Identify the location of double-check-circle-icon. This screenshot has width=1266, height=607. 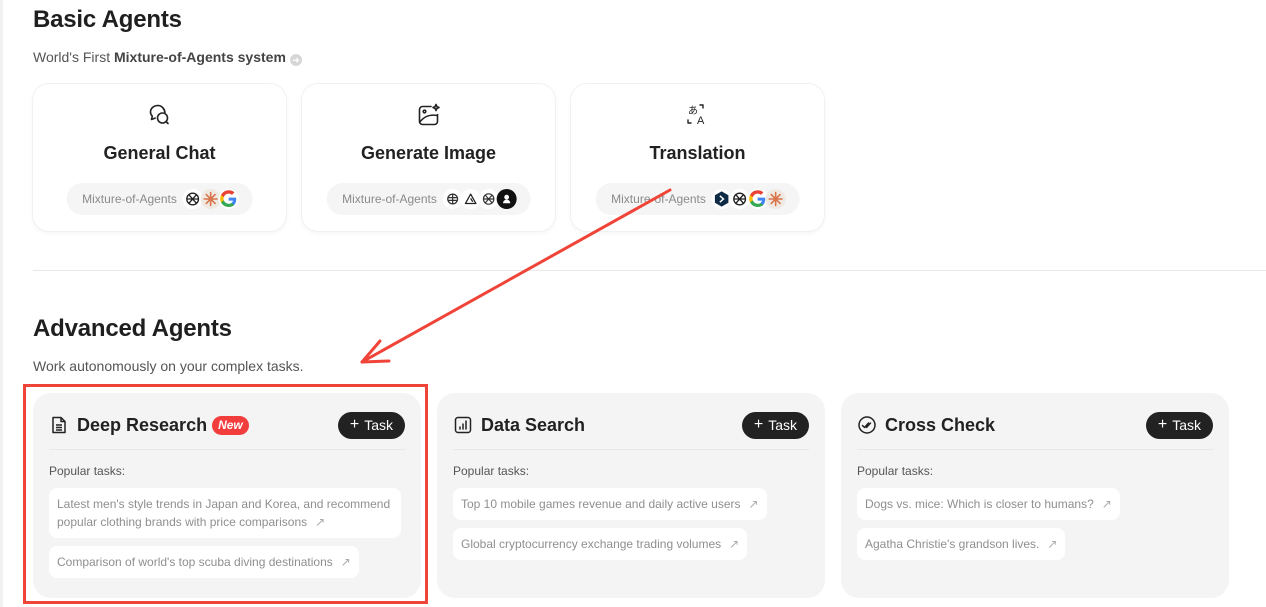
(867, 425).